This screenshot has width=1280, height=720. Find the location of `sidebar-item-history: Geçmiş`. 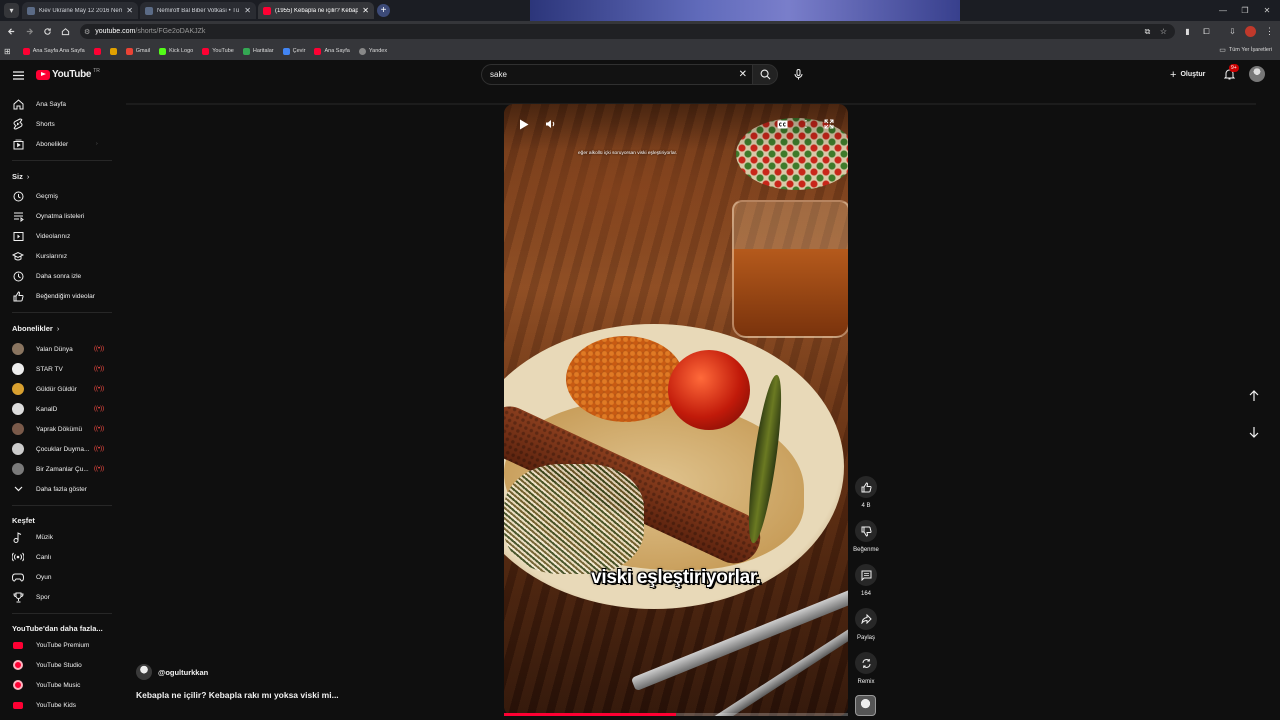

sidebar-item-history: Geçmiş is located at coordinates (59, 196).